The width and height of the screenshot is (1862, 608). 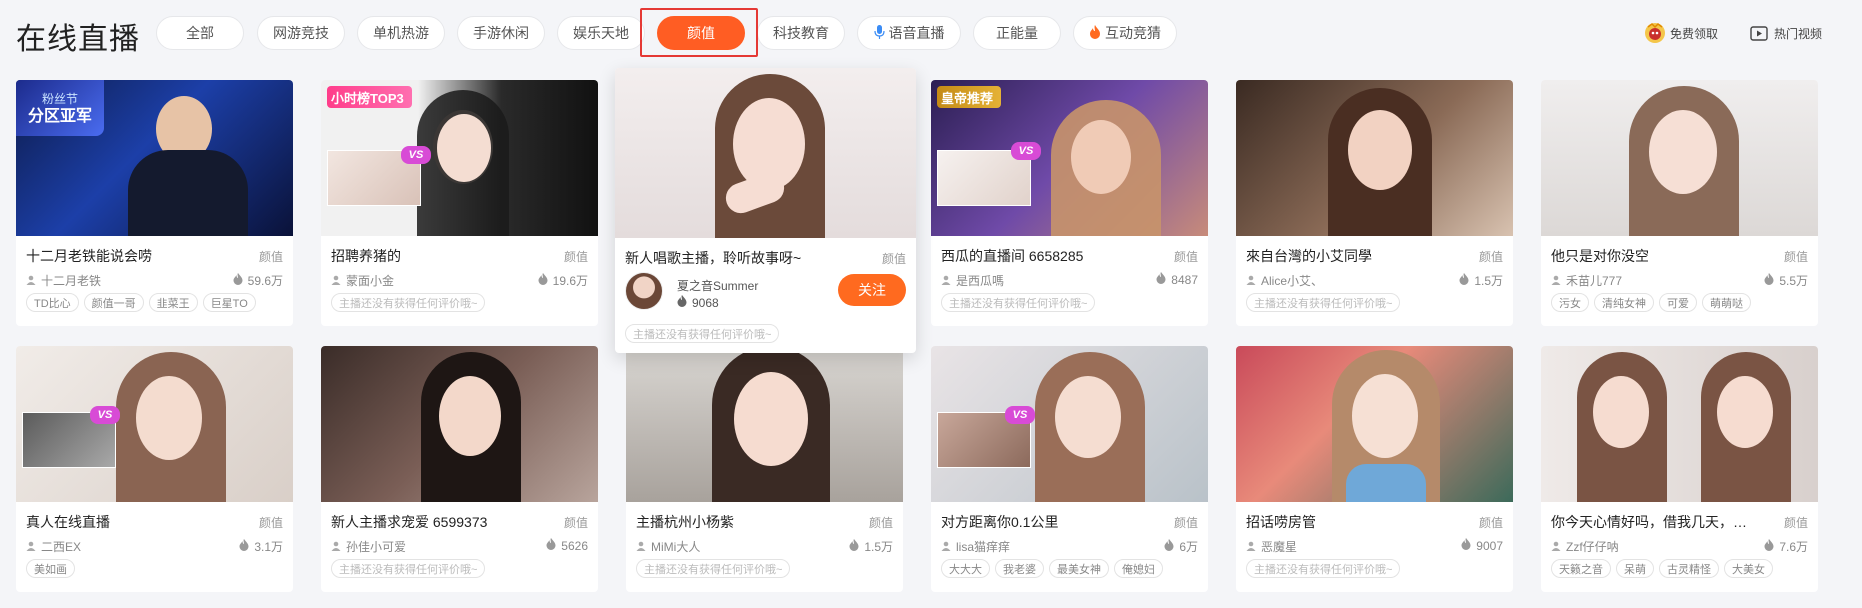 I want to click on gift-avatar-icon, so click(x=1655, y=33).